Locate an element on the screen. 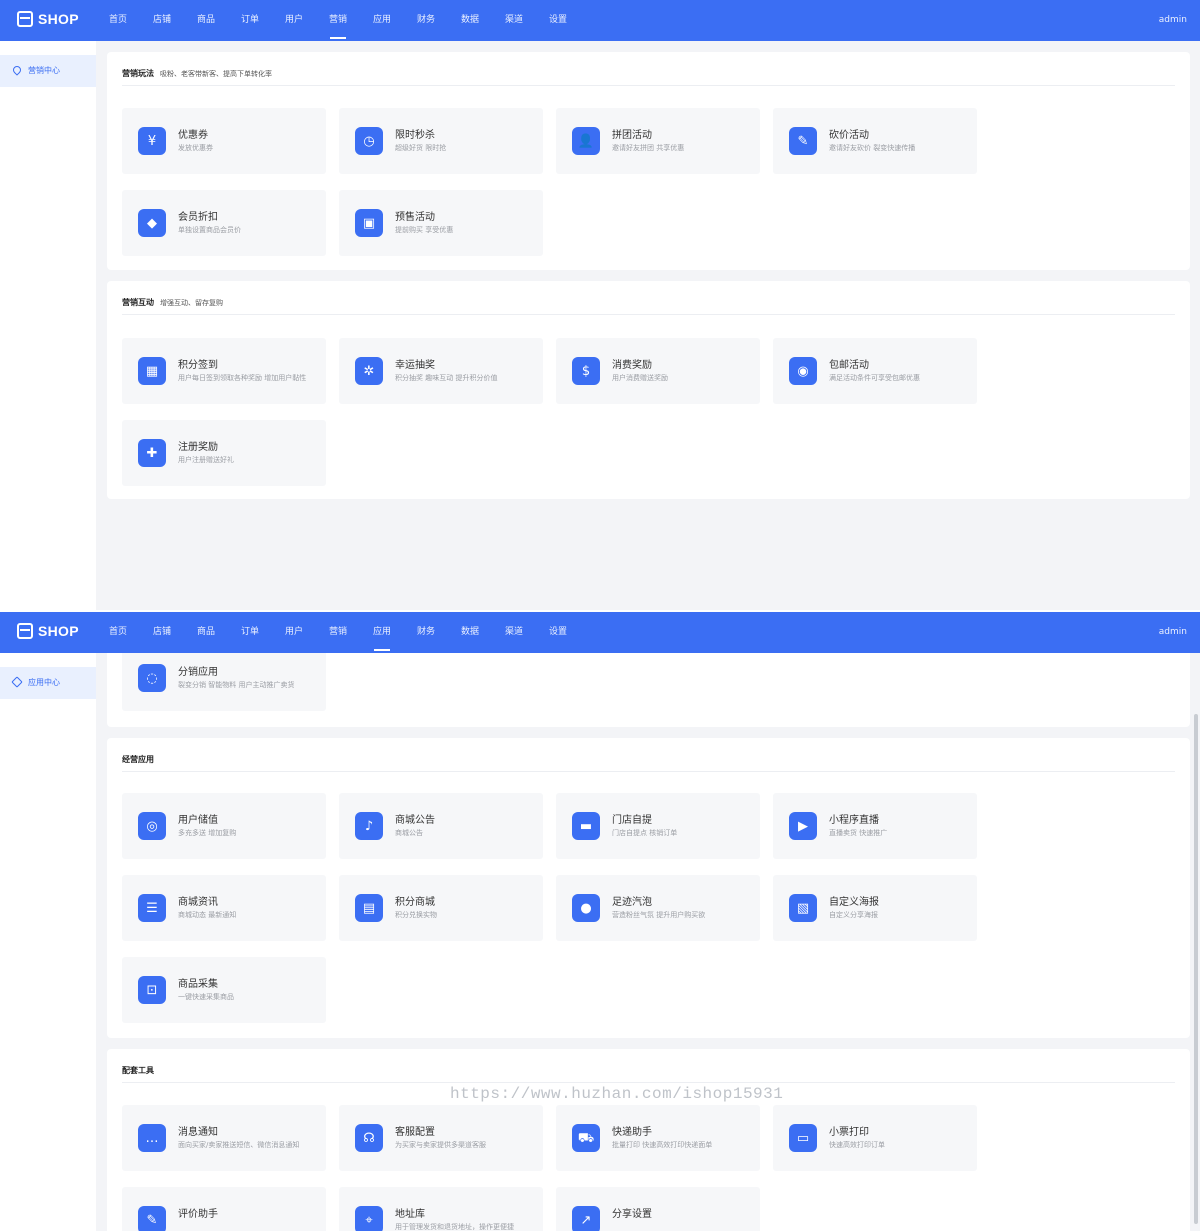 Image resolution: width=1200 pixels, height=1231 pixels. feature-card: ▣ 预售活动 提前购买 享受优惠 is located at coordinates (441, 223).